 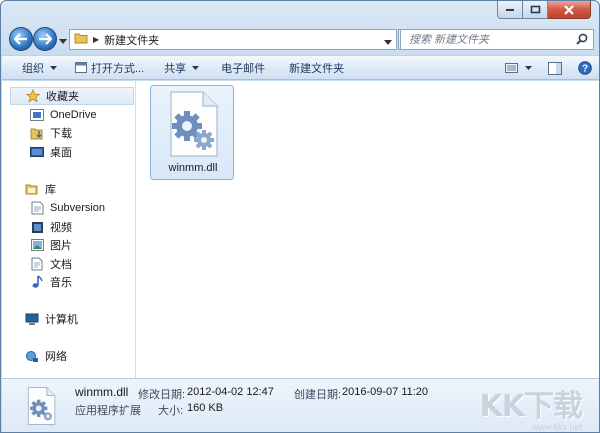 I want to click on onedrive-icon, so click(x=37, y=115).